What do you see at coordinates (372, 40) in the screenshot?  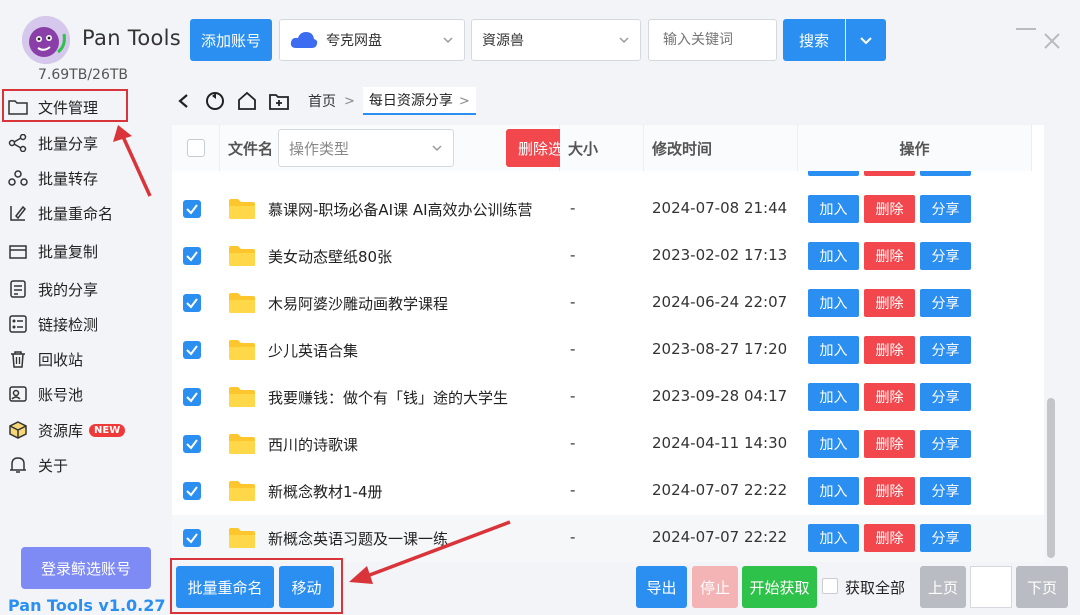 I see `cloud-drive-select: 夸克网盘` at bounding box center [372, 40].